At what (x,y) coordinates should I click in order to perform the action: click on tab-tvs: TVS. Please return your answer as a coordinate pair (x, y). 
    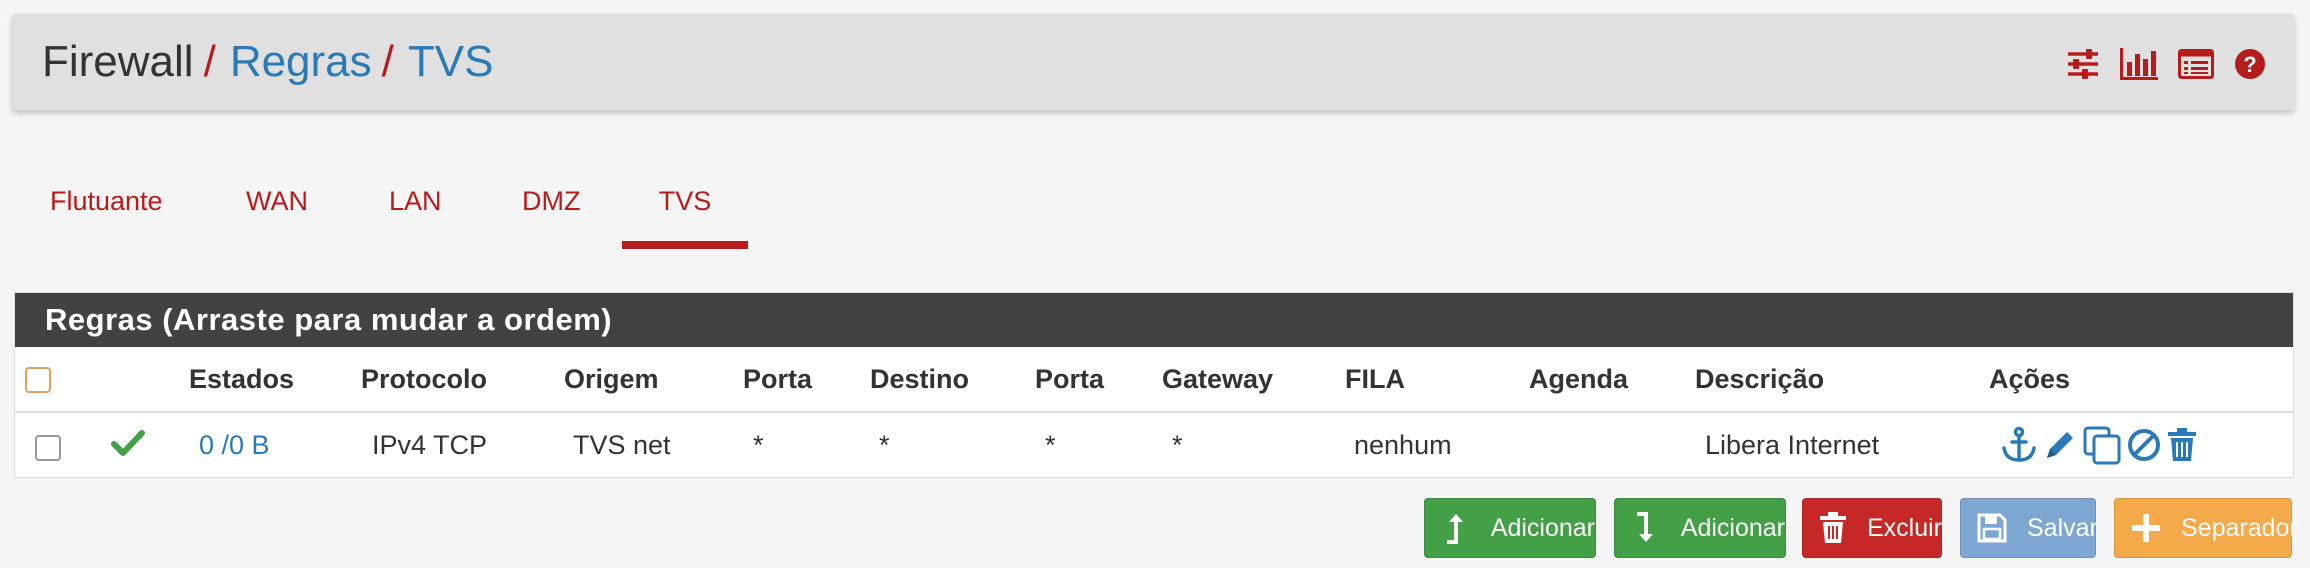
    Looking at the image, I should click on (685, 209).